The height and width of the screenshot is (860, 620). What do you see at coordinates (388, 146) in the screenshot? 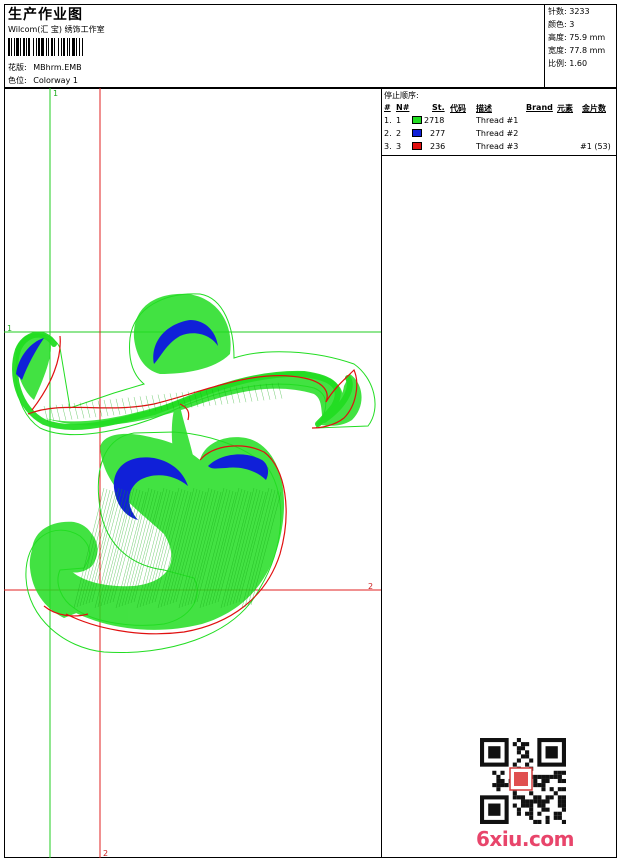
I see `row3-num: 3.` at bounding box center [388, 146].